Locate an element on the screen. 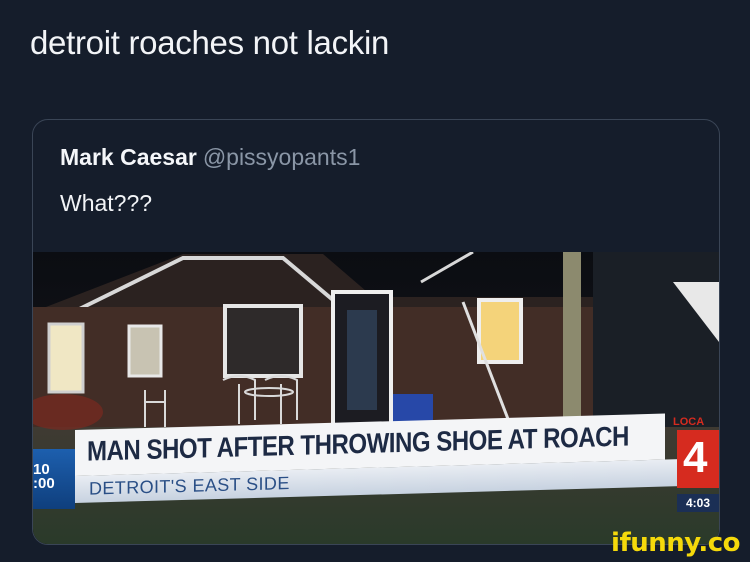 The height and width of the screenshot is (562, 750). quoted-tweet-header: Mark Caesar @pissyopants1 is located at coordinates (210, 157).